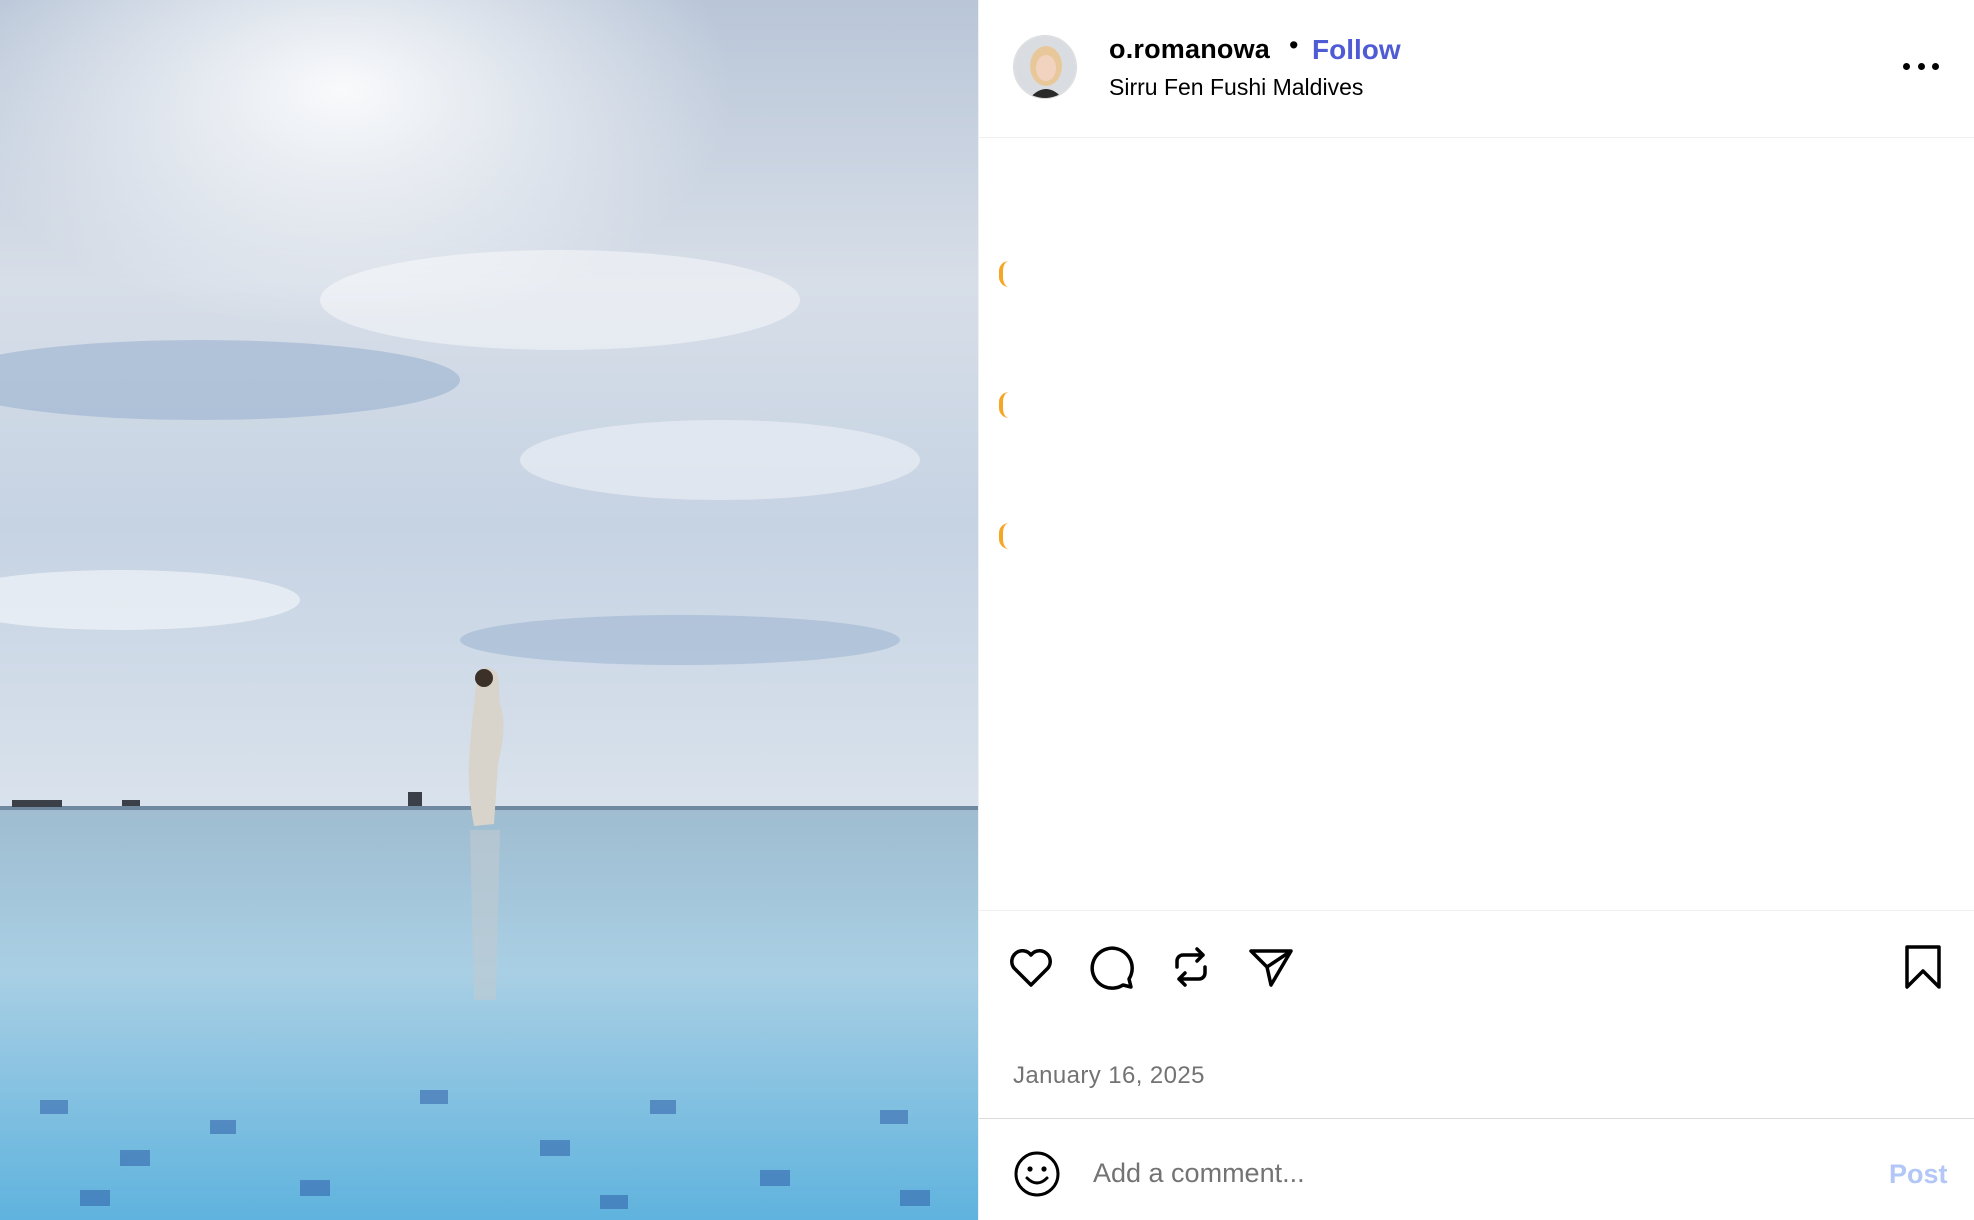 The width and height of the screenshot is (1974, 1220). What do you see at coordinates (1918, 1174) in the screenshot?
I see `post-comment-button: Post` at bounding box center [1918, 1174].